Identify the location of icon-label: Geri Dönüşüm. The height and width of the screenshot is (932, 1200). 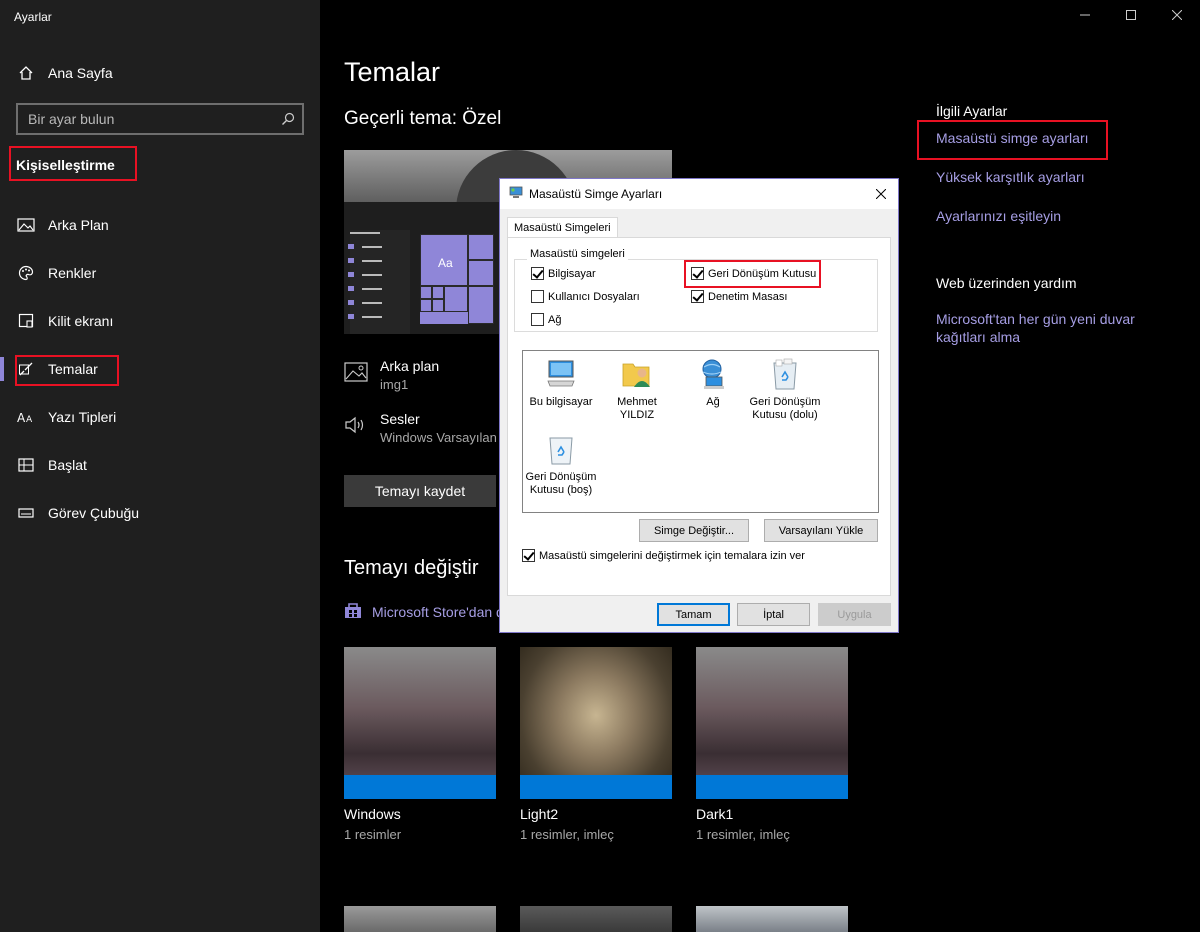
(785, 402).